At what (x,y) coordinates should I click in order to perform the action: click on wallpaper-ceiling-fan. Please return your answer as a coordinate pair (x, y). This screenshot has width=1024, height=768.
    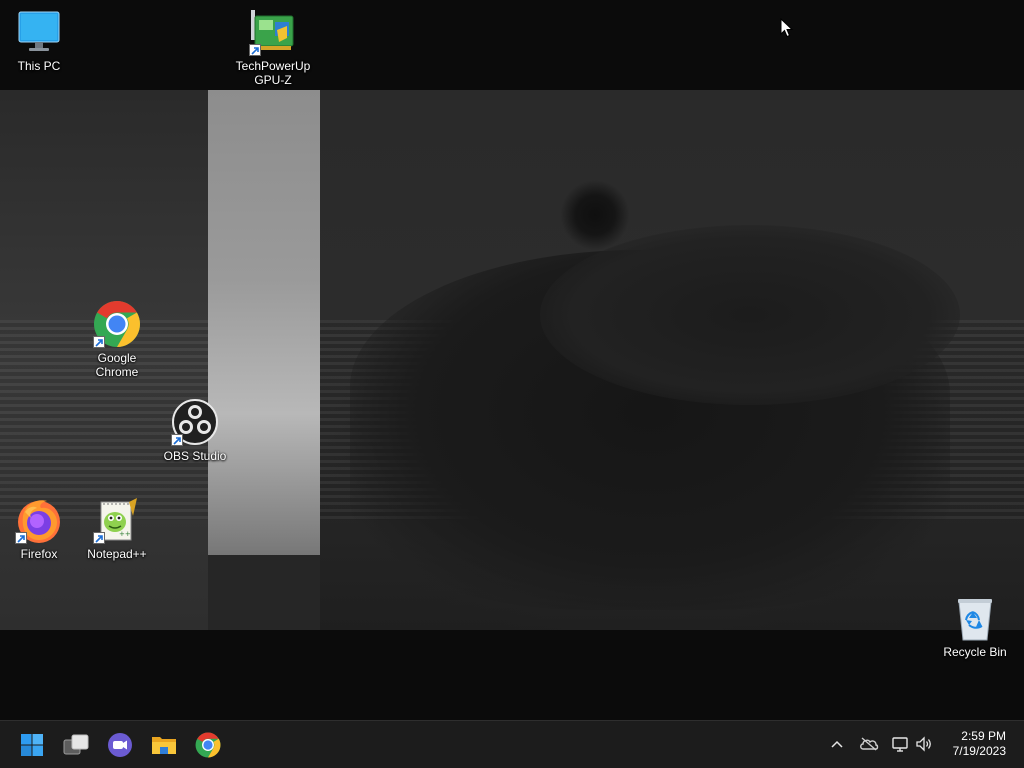
    Looking at the image, I should click on (595, 215).